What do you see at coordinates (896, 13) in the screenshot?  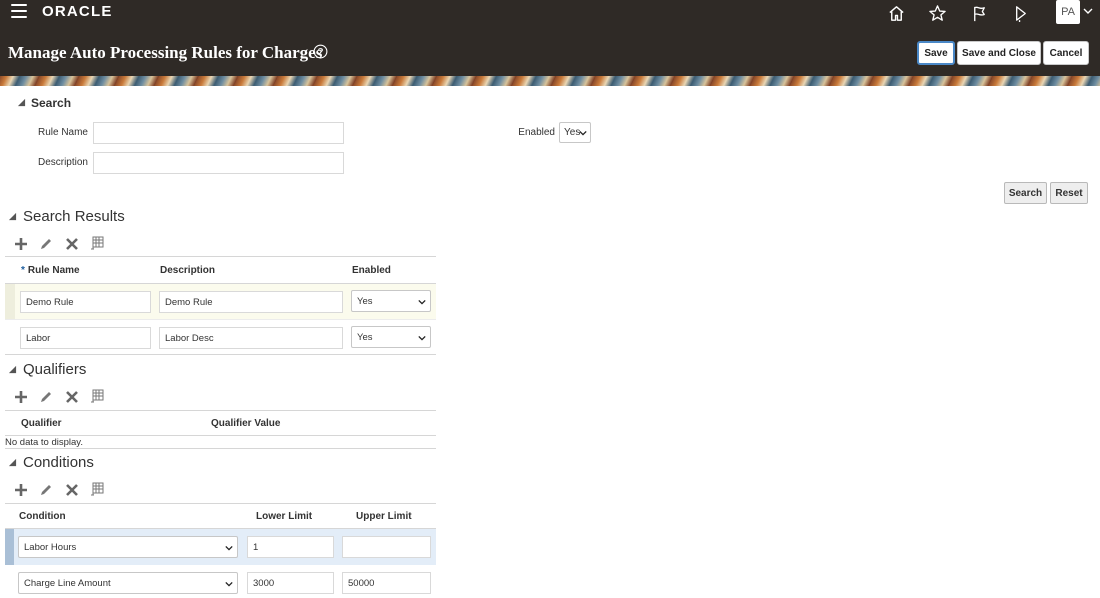 I see `home-icon` at bounding box center [896, 13].